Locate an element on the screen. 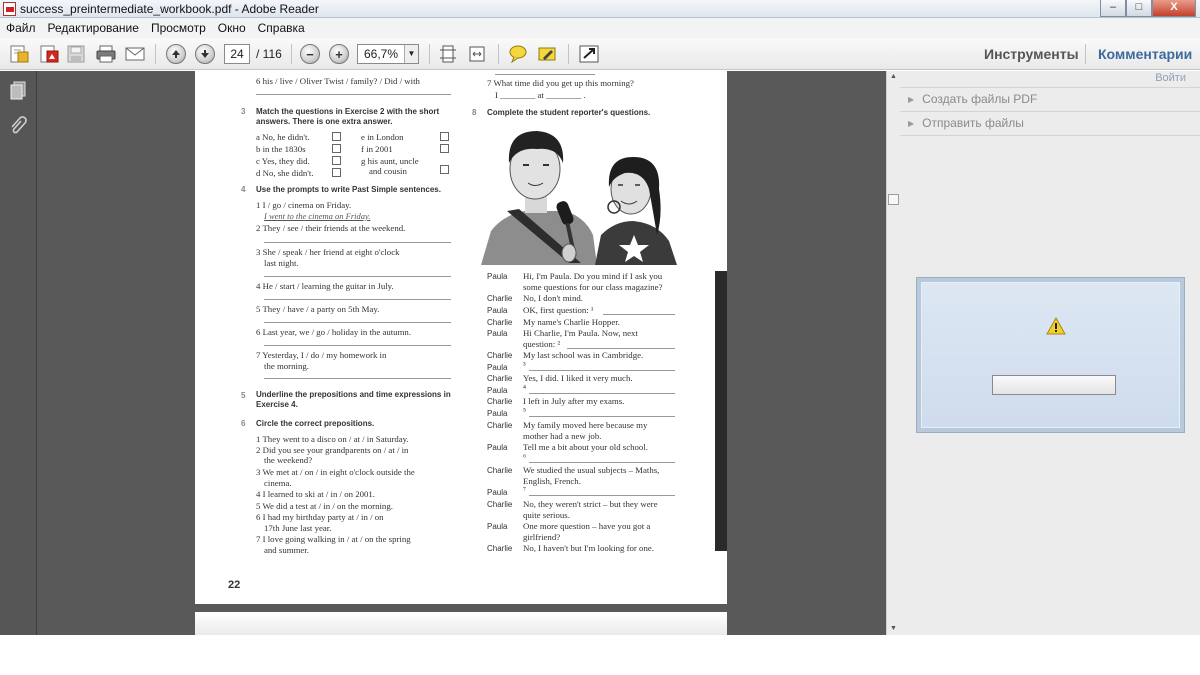 The height and width of the screenshot is (675, 1200). next-page-button is located at coordinates (205, 54).